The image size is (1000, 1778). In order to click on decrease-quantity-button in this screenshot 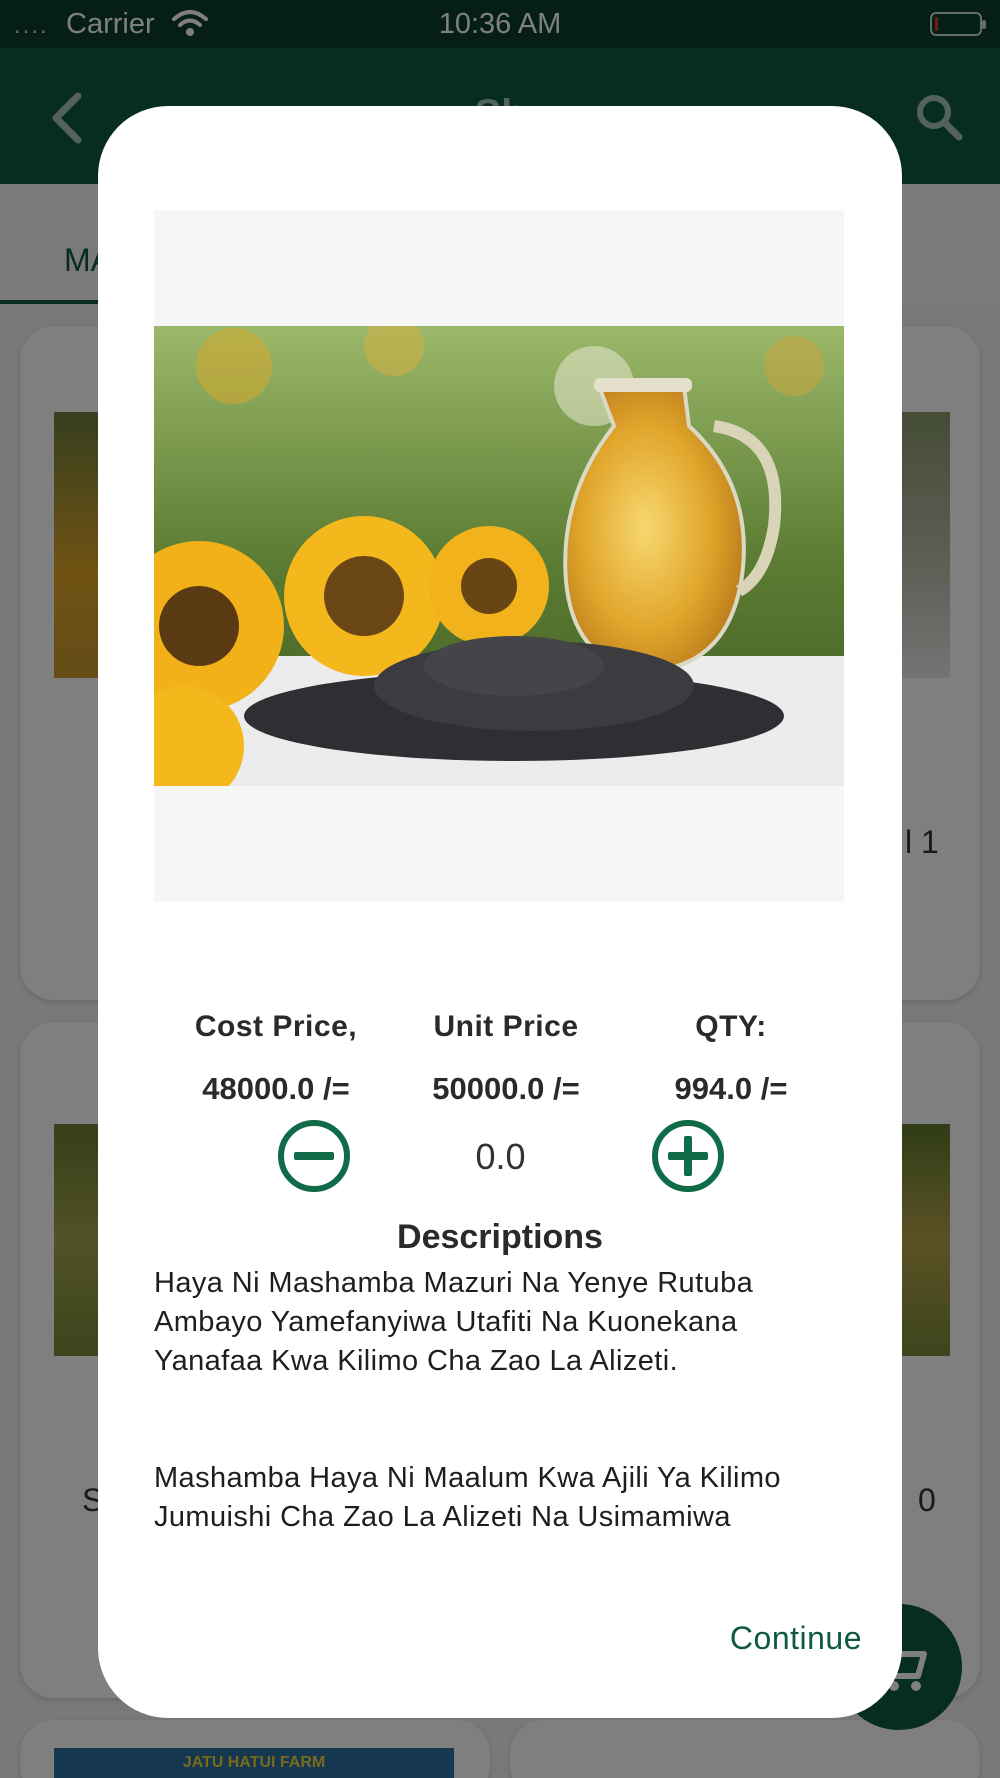, I will do `click(314, 1156)`.